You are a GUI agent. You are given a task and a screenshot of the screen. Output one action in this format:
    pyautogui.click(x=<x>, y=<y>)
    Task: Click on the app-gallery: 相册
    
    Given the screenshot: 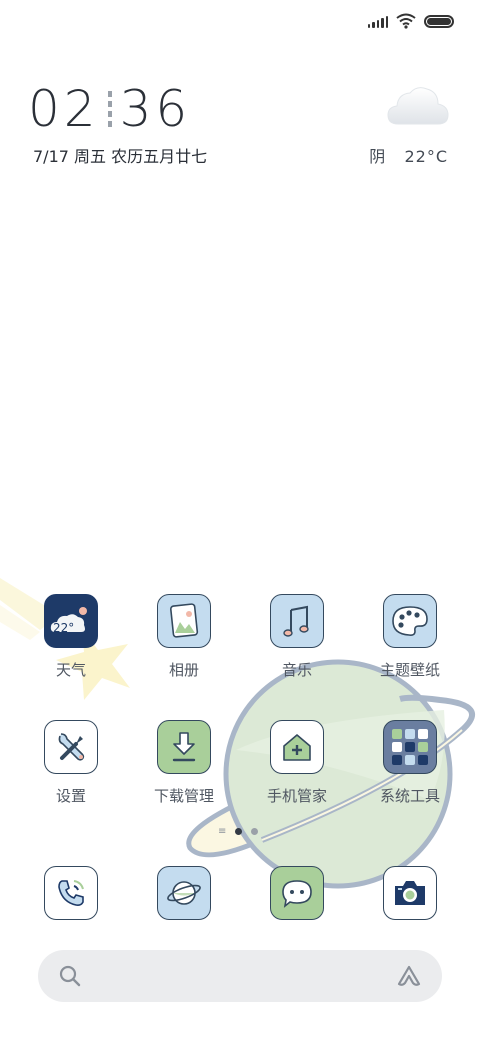 What is the action you would take?
    pyautogui.click(x=184, y=637)
    